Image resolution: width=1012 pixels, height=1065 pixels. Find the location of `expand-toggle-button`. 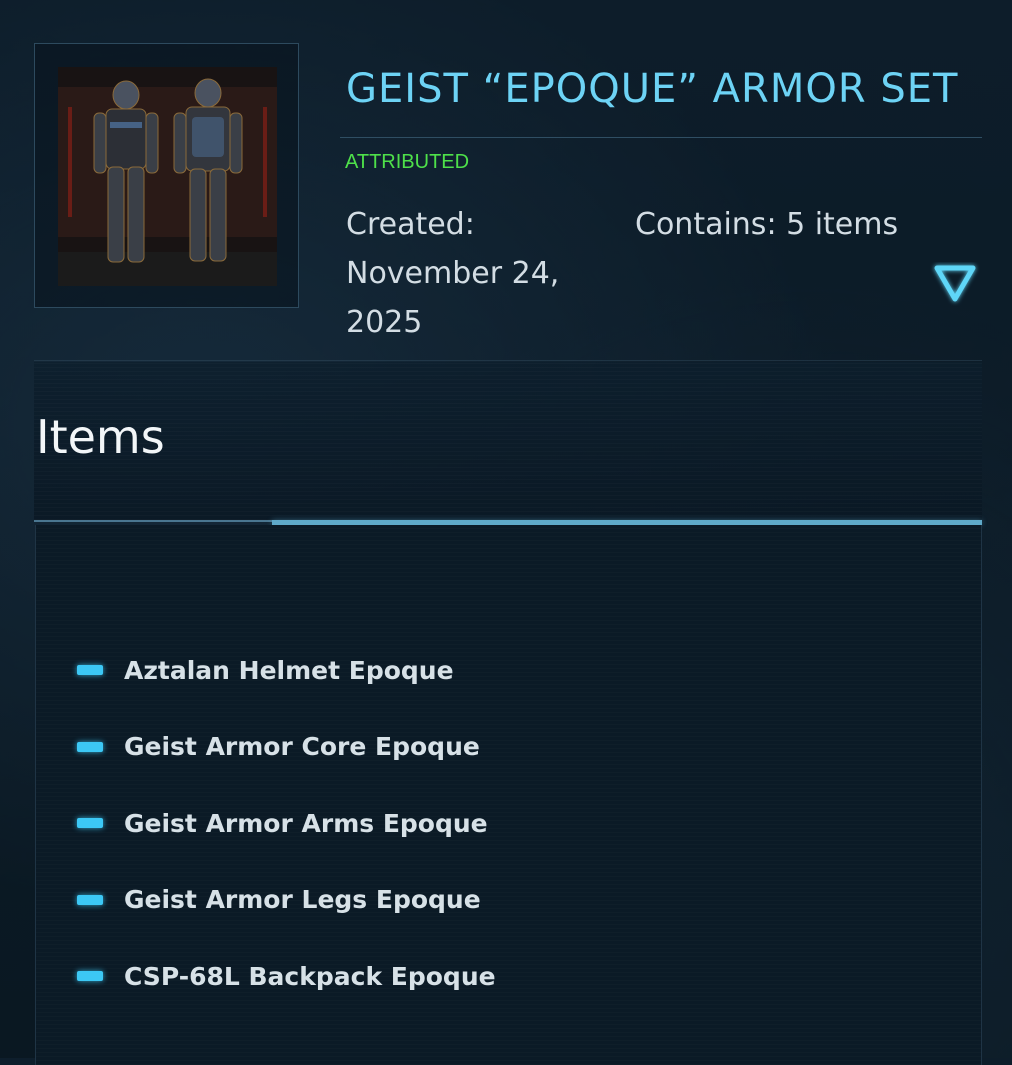

expand-toggle-button is located at coordinates (955, 284).